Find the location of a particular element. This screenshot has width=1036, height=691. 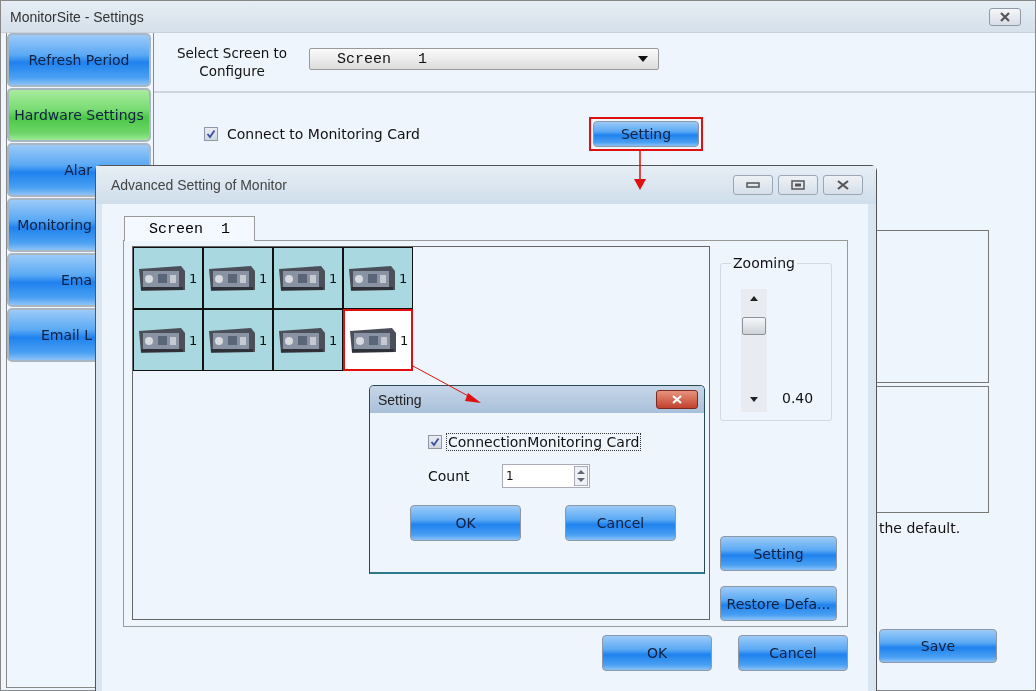

up-arrow-icon is located at coordinates (754, 298).